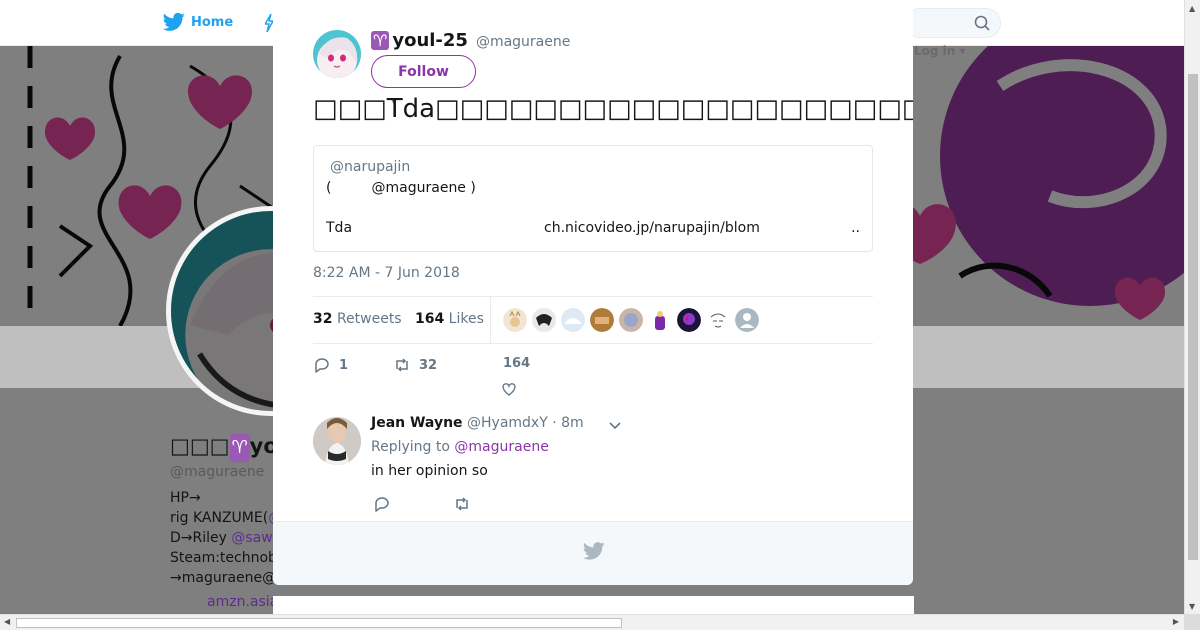 The image size is (1200, 630). I want to click on profile-name-prefix: □□□, so click(200, 446).